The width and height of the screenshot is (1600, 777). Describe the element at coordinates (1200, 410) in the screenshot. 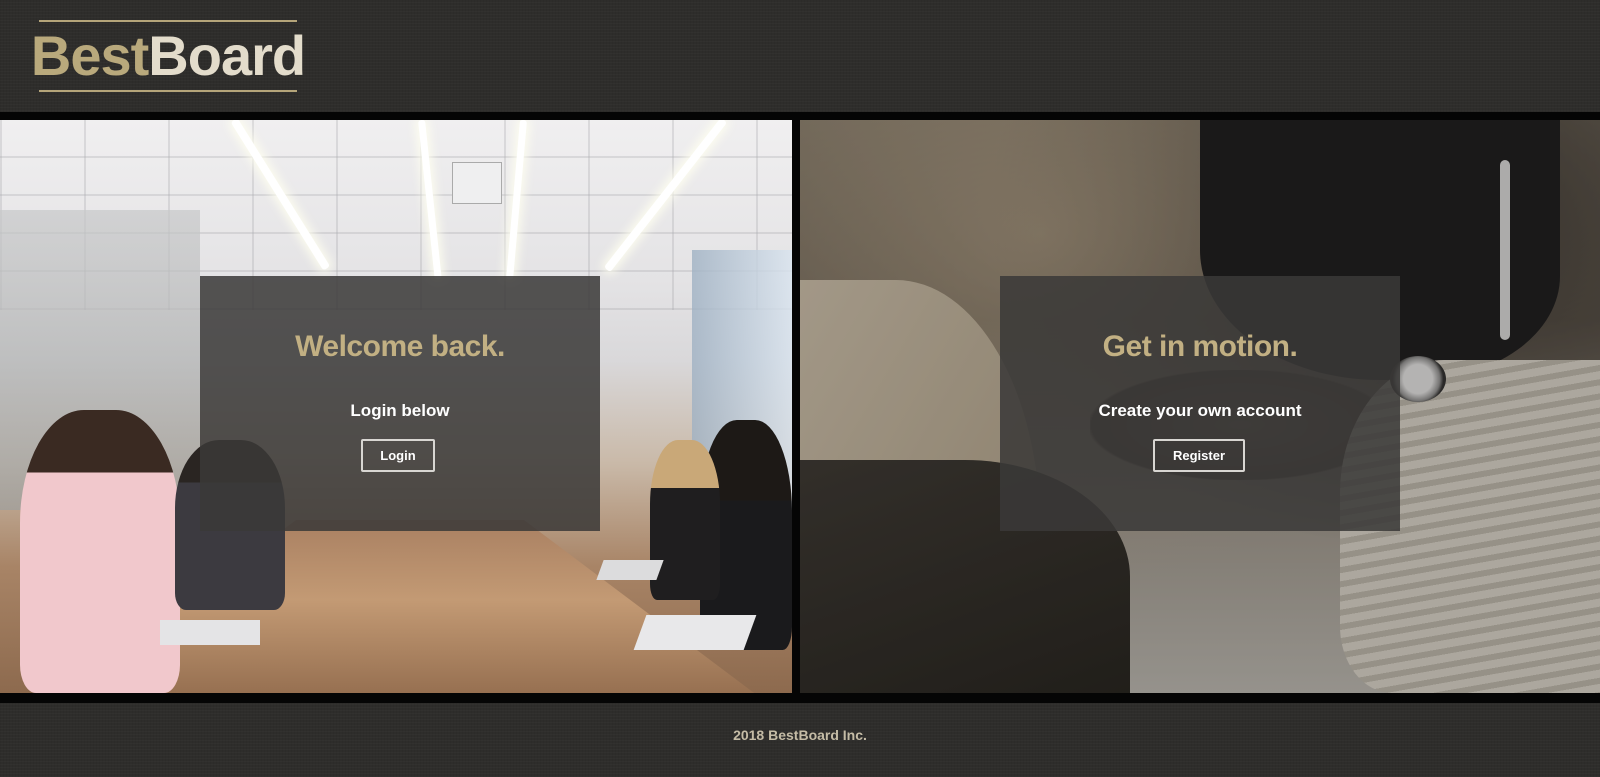

I see `register-subheading: Create your own account` at that location.